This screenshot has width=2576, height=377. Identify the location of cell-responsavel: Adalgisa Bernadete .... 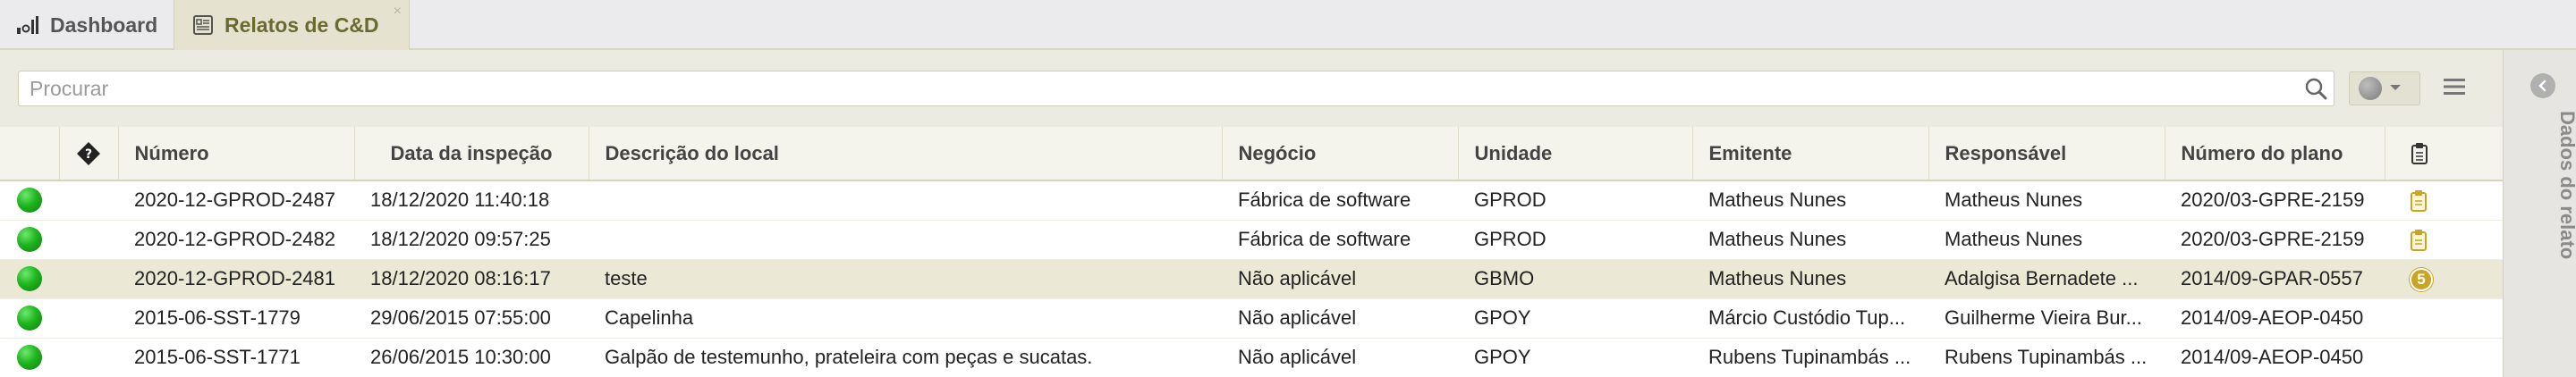
(2046, 279).